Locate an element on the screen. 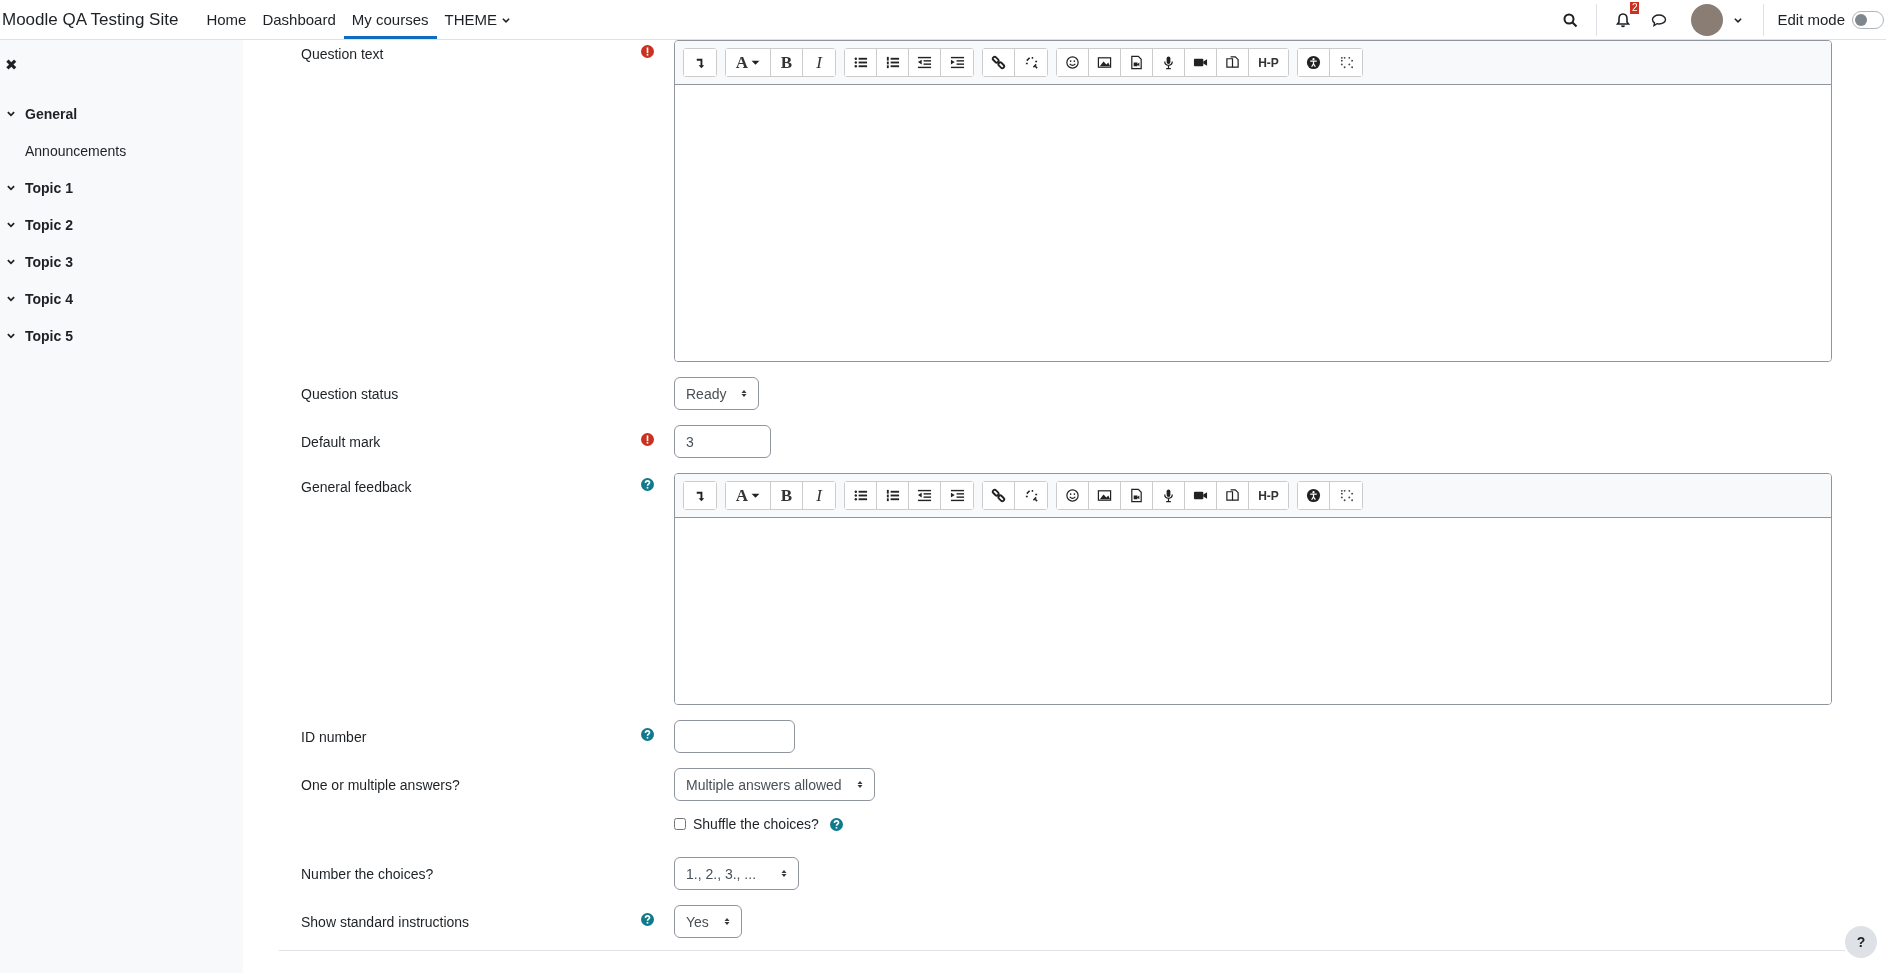 The width and height of the screenshot is (1886, 973). field-label: One or multiple answers? is located at coordinates (380, 785).